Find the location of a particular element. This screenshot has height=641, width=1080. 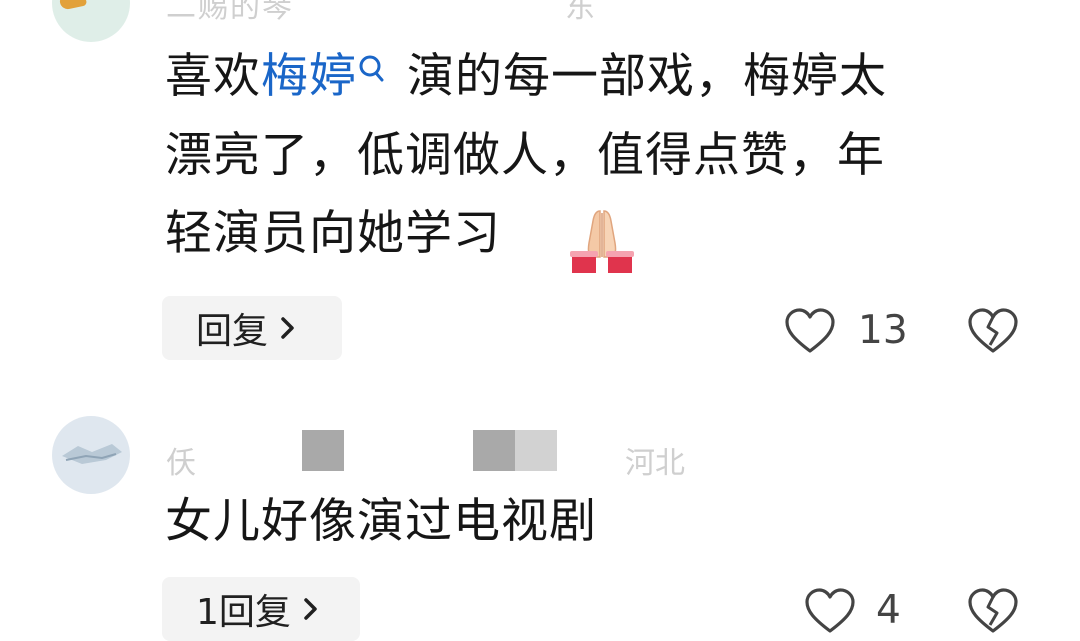

username: 二赐的琴 is located at coordinates (230, 13).